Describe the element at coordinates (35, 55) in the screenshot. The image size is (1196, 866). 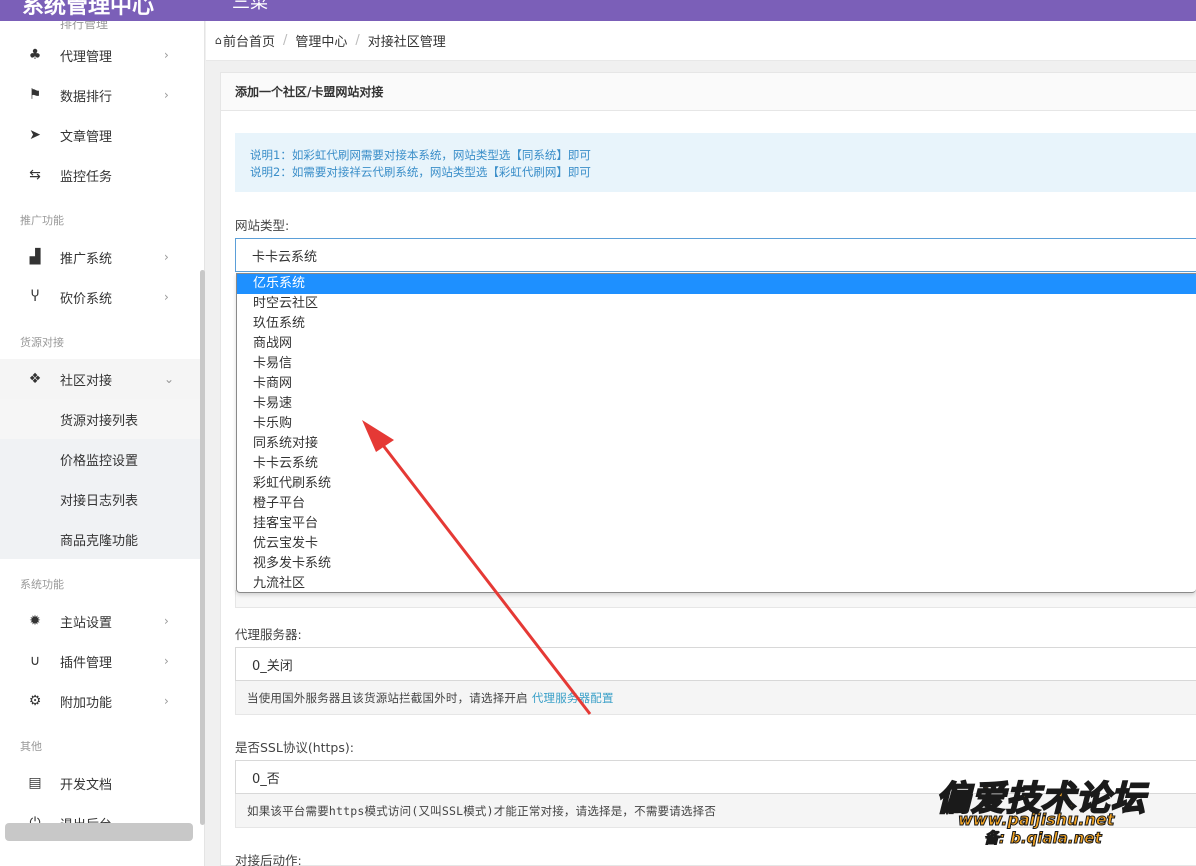
I see `sitemap-icon: ♣` at that location.